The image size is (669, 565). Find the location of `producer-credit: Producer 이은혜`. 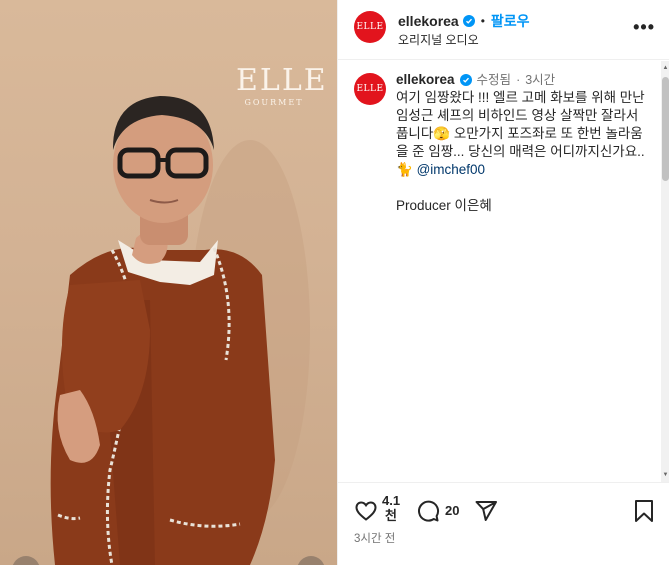

producer-credit: Producer 이은혜 is located at coordinates (444, 205).